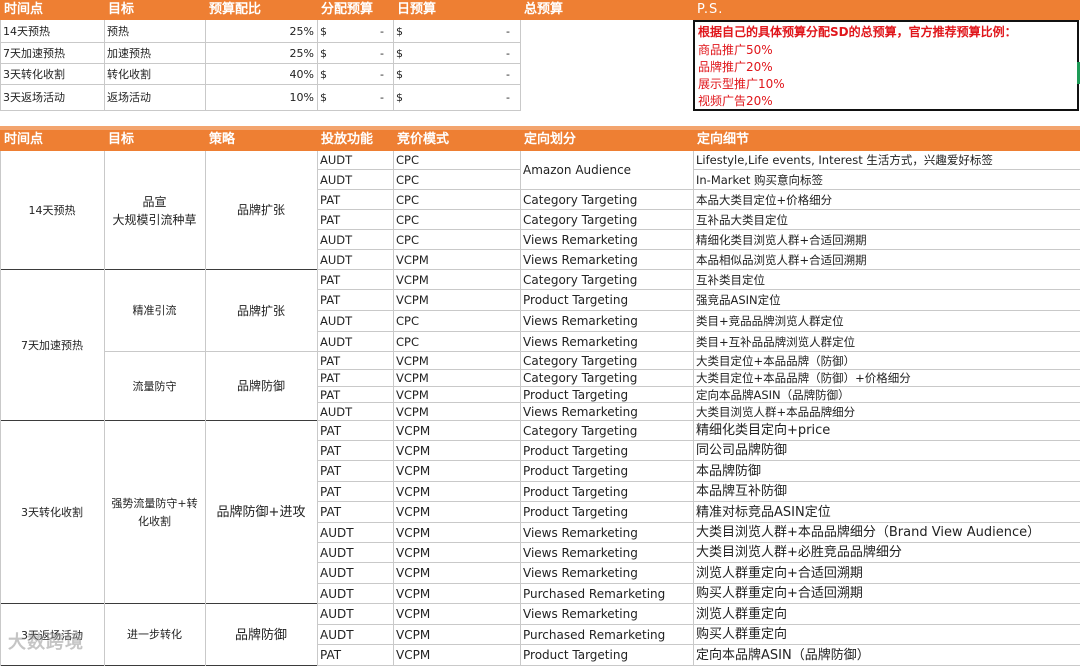 The image size is (1080, 666). I want to click on target-detail-cell: 同公司品牌防御, so click(742, 450).